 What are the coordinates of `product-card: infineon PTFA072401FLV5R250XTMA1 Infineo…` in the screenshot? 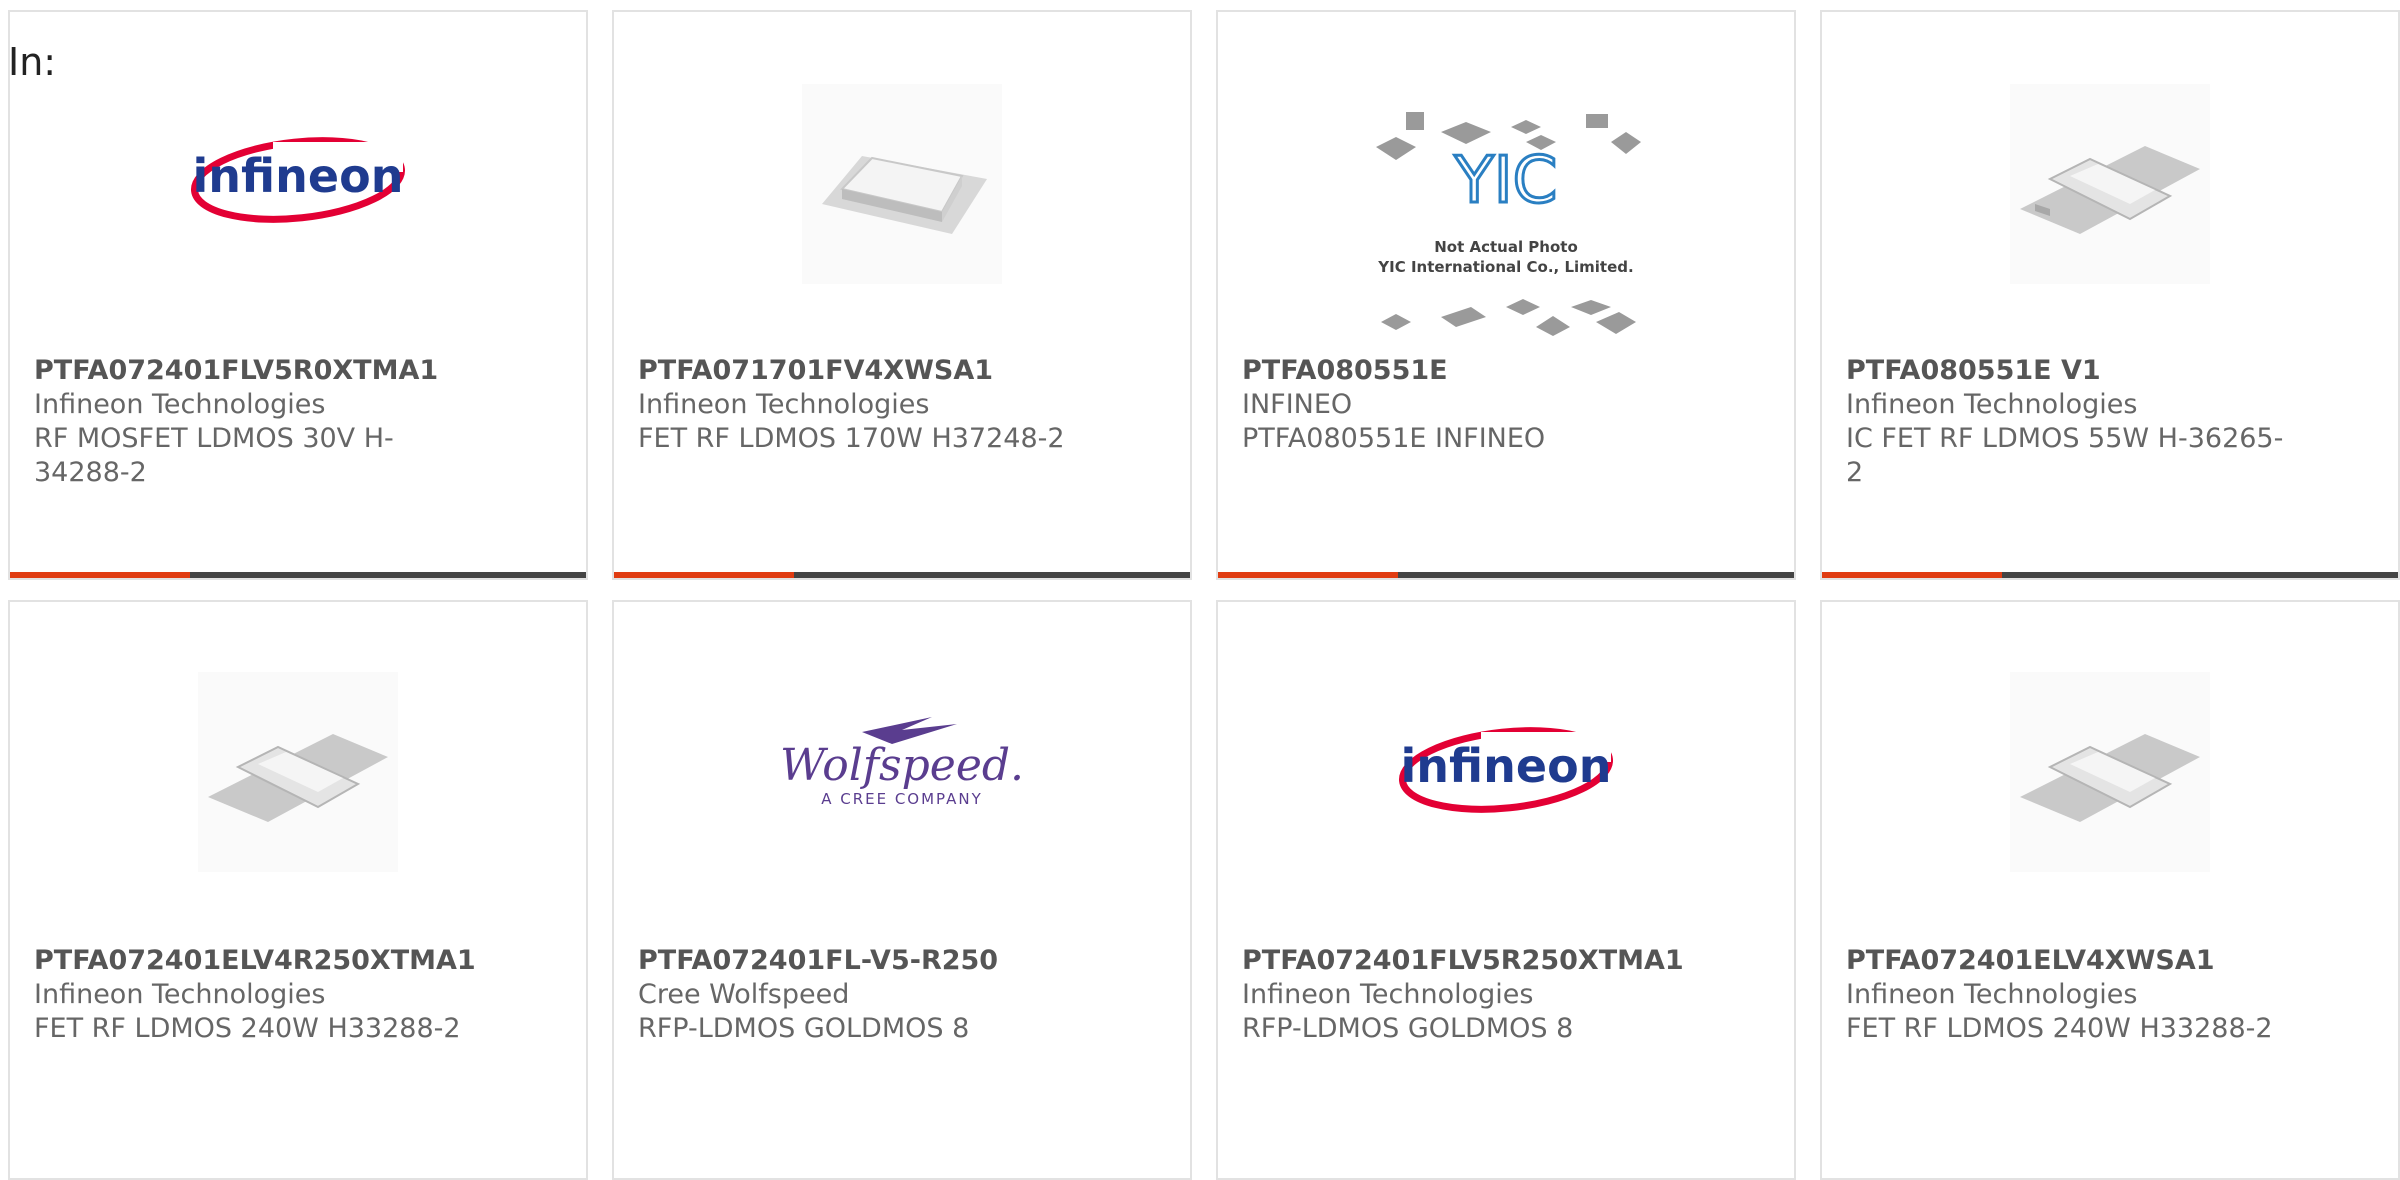 It's located at (1506, 890).